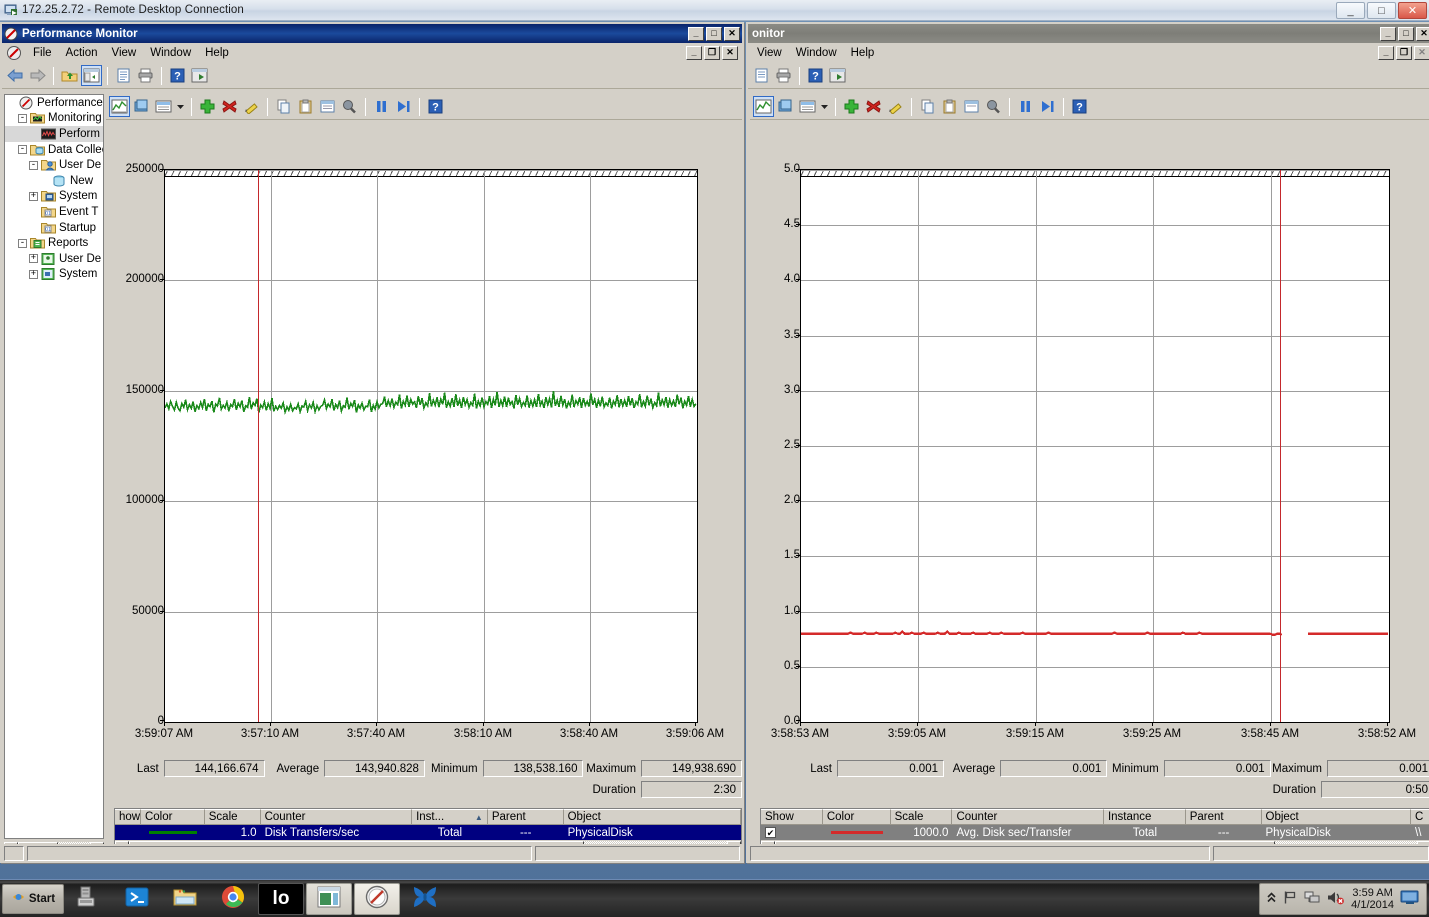  Describe the element at coordinates (1271, 899) in the screenshot. I see `show-hidden-icons-chevron` at that location.